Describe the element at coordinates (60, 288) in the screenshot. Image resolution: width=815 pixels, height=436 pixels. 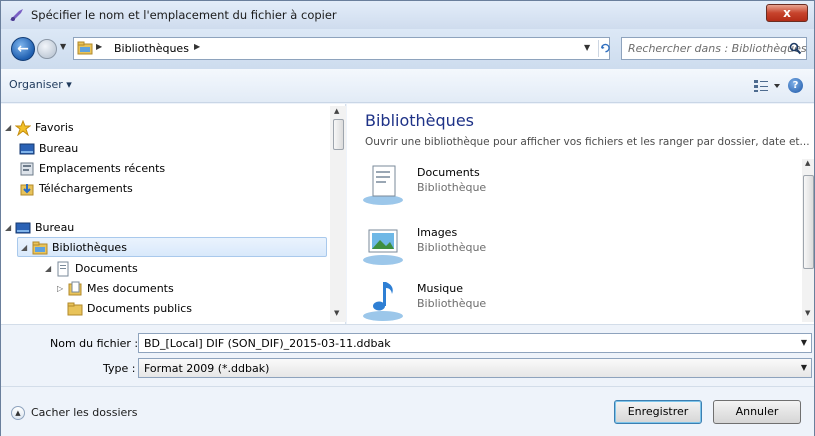
I see `collapsed-arrow-icon: ▷` at that location.